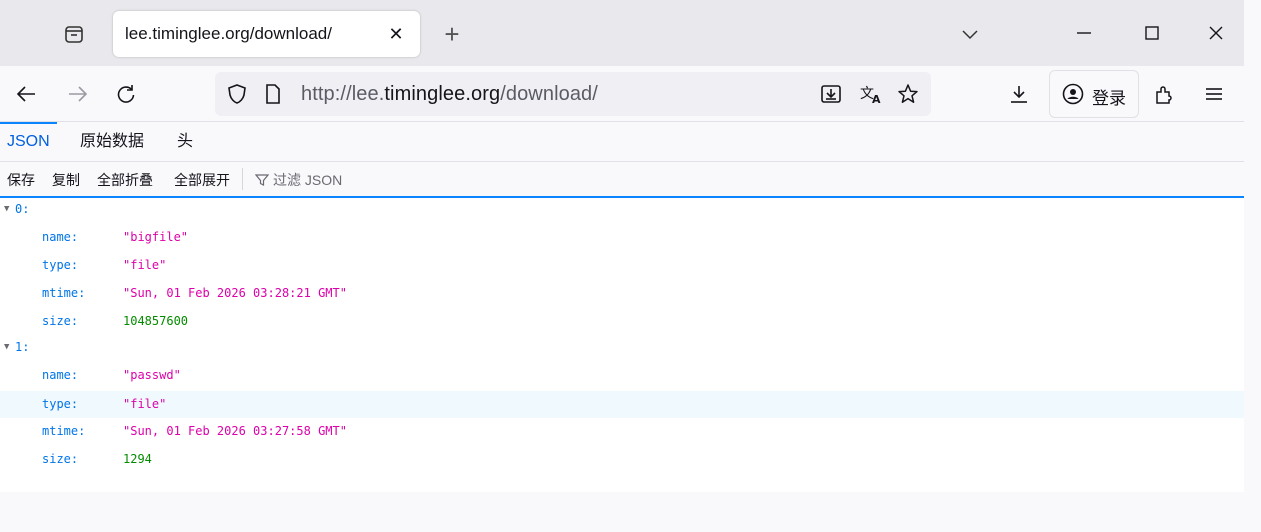 The width and height of the screenshot is (1261, 532). Describe the element at coordinates (74, 34) in the screenshot. I see `tab-list-icon` at that location.